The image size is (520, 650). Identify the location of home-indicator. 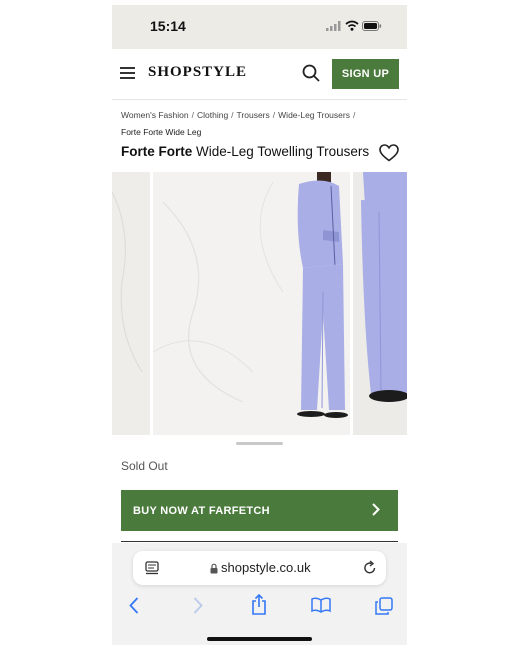
(259, 639).